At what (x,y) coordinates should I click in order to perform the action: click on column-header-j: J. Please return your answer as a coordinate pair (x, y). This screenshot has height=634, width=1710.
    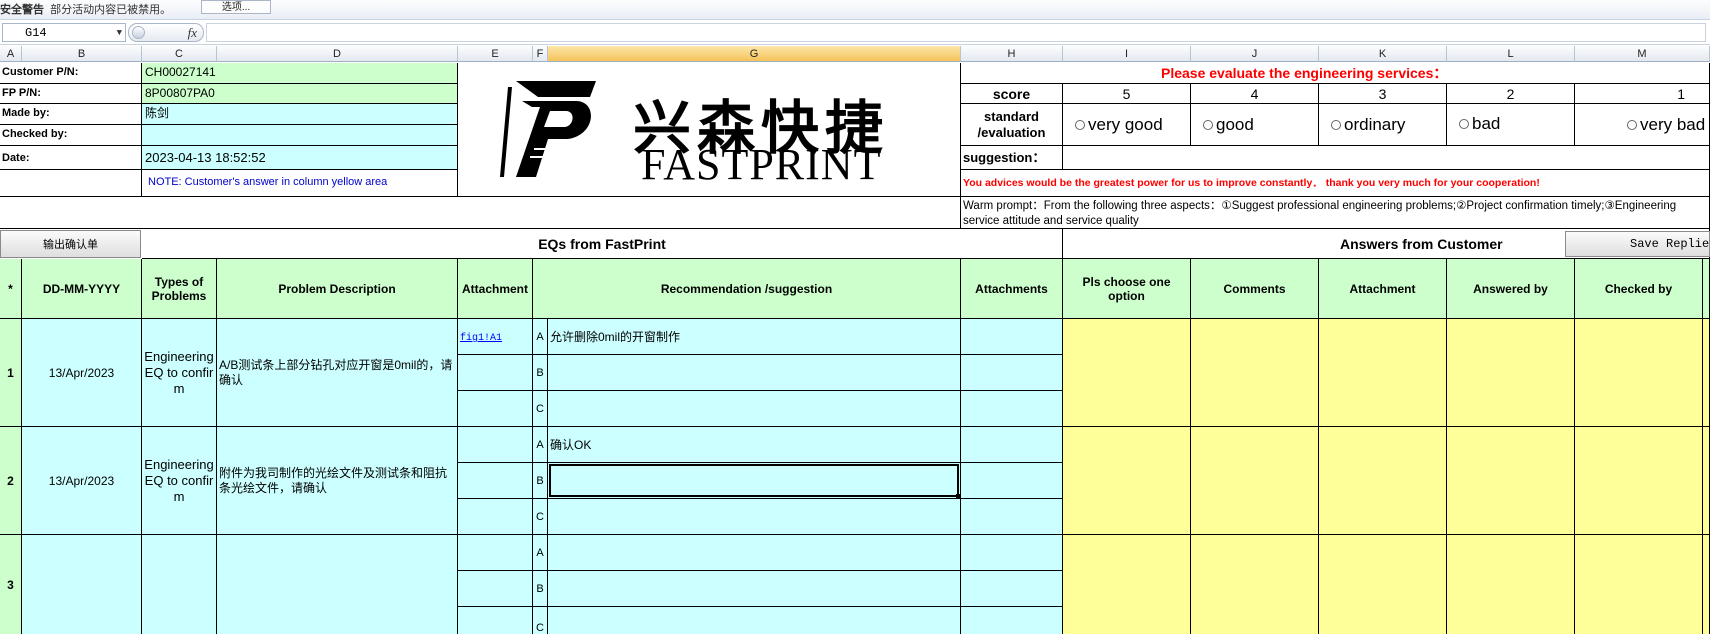
    Looking at the image, I should click on (1255, 54).